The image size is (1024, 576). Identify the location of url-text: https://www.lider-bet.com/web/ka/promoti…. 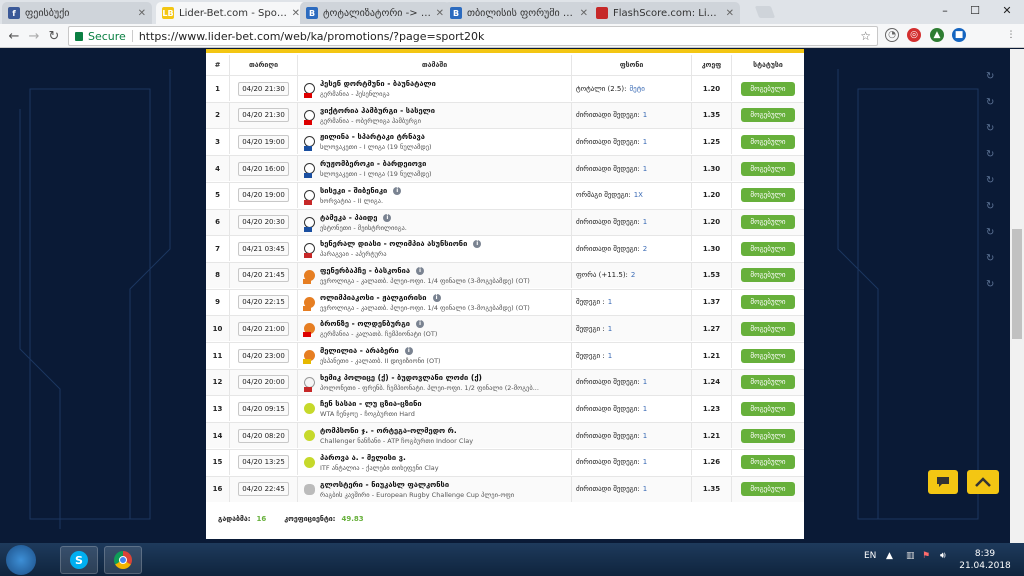
(311, 36).